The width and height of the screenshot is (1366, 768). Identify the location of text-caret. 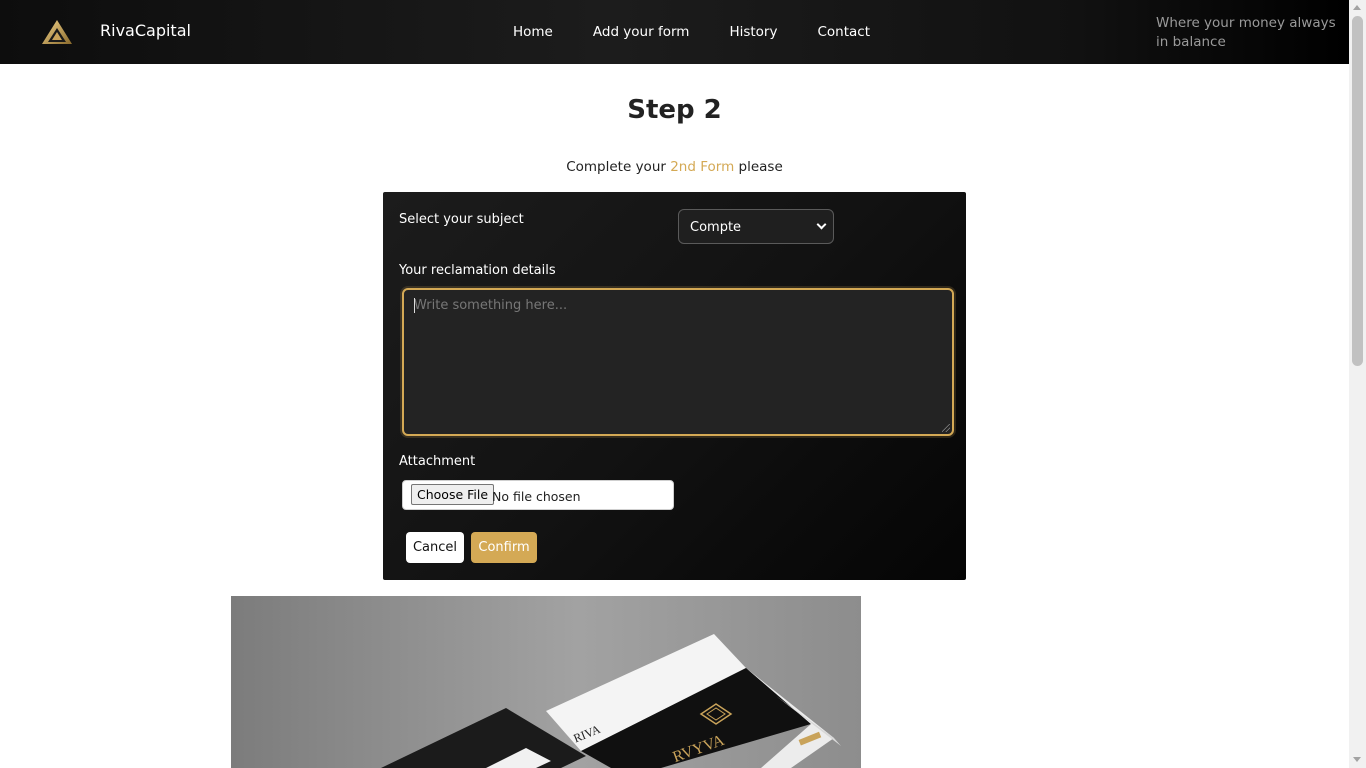
(414, 305).